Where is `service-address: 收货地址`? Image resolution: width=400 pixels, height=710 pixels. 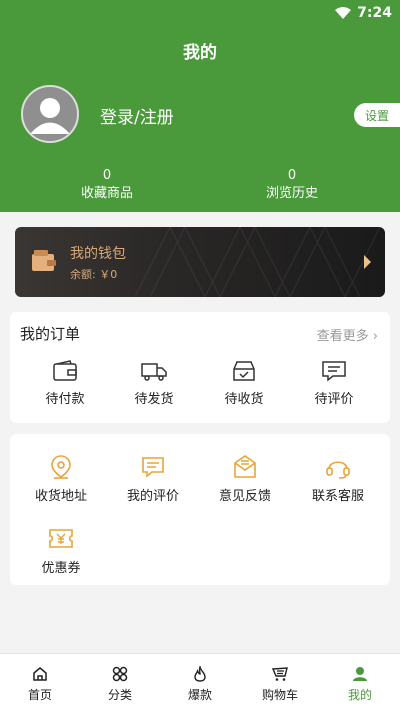 service-address: 收货地址 is located at coordinates (61, 479).